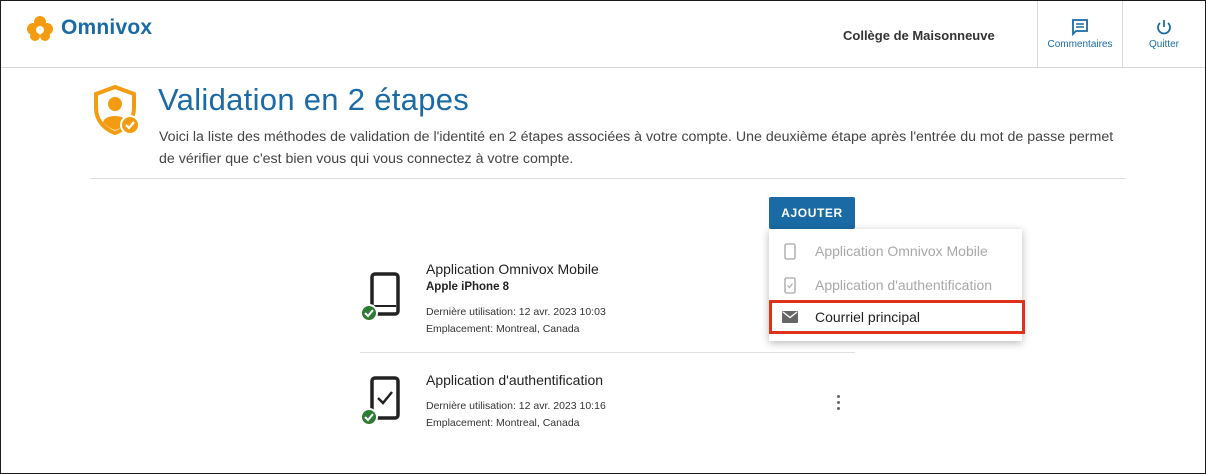 Image resolution: width=1206 pixels, height=474 pixels. What do you see at coordinates (117, 110) in the screenshot?
I see `shield-user-icon` at bounding box center [117, 110].